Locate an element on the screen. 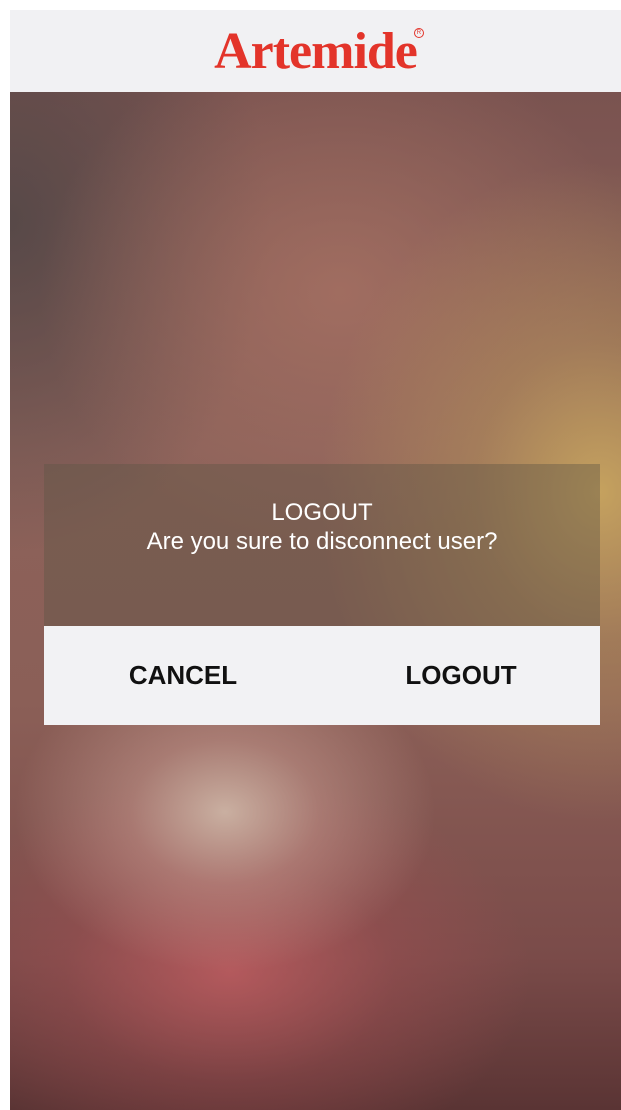  dialog-message-panel: LOGOUT Are you sure to disconnect user? is located at coordinates (322, 545).